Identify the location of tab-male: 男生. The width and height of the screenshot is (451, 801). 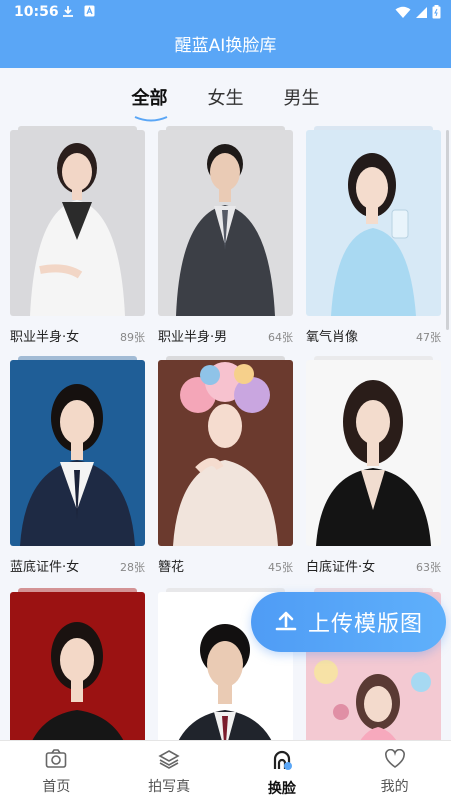
(302, 100).